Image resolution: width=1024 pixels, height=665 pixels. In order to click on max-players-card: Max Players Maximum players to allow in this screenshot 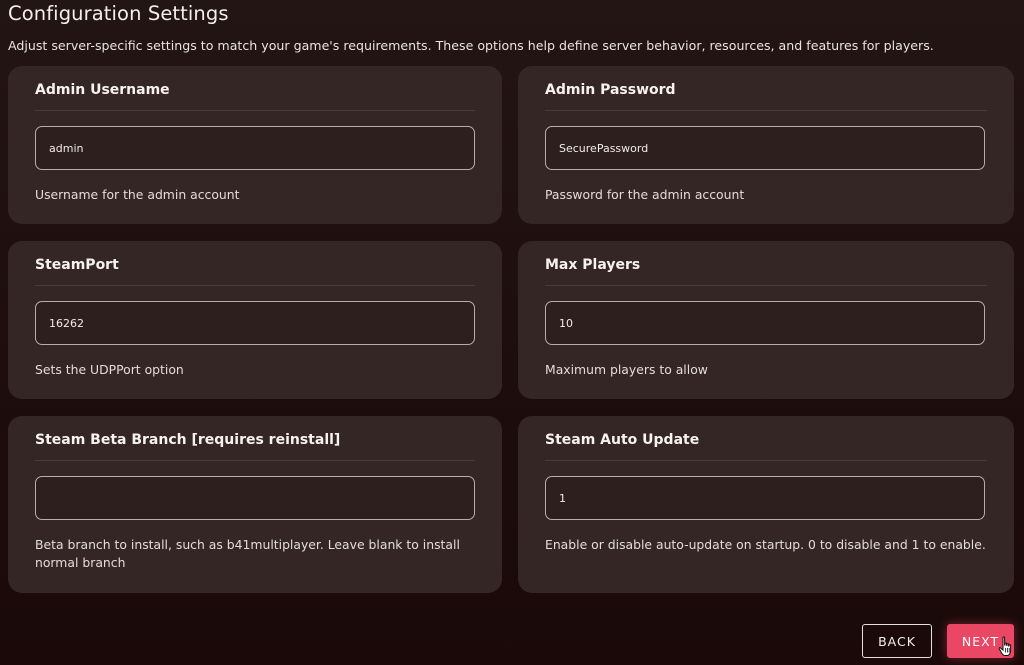, I will do `click(766, 320)`.